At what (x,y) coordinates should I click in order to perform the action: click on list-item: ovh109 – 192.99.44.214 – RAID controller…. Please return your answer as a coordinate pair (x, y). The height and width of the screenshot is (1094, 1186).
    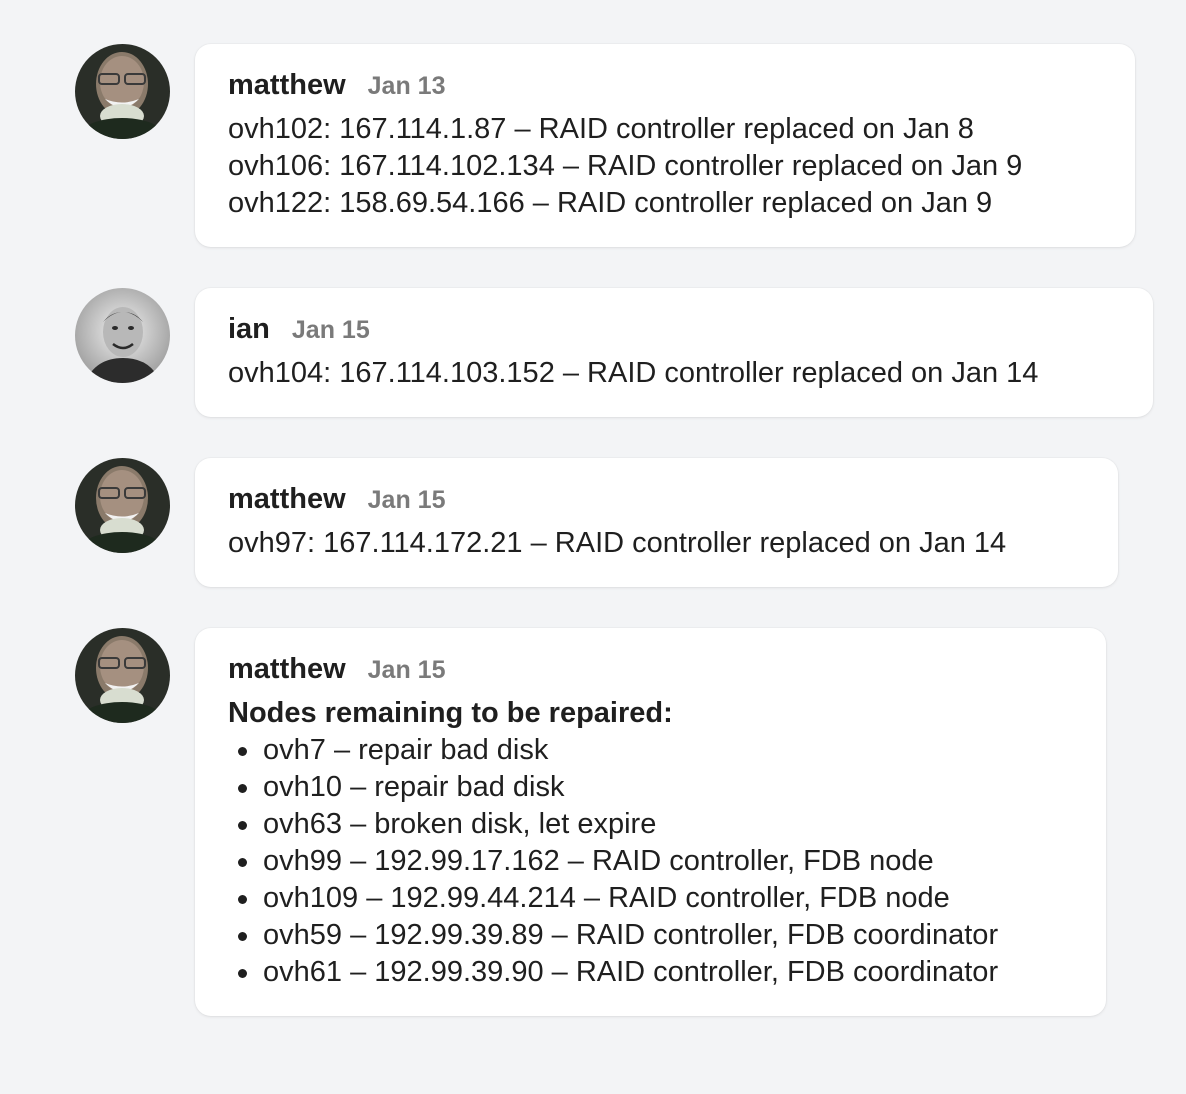
    Looking at the image, I should click on (651, 898).